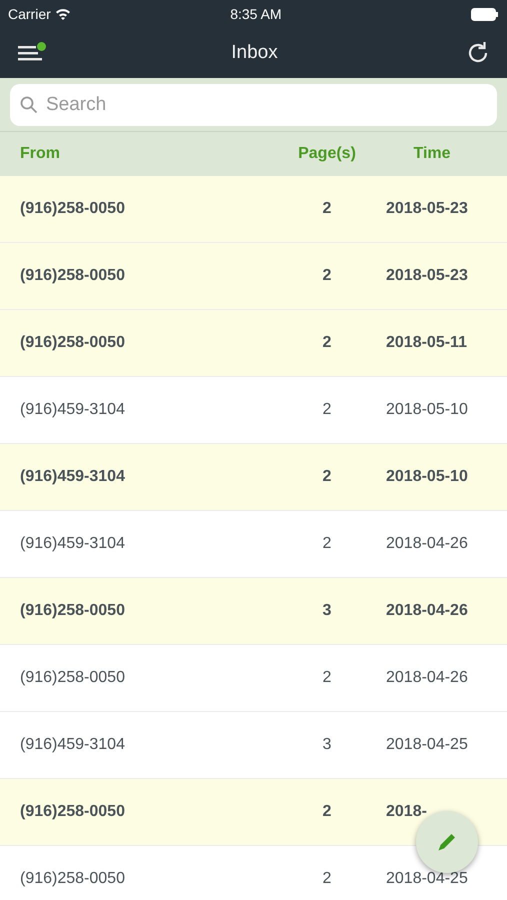 The height and width of the screenshot is (900, 507). Describe the element at coordinates (432, 153) in the screenshot. I see `column-header: Time` at that location.